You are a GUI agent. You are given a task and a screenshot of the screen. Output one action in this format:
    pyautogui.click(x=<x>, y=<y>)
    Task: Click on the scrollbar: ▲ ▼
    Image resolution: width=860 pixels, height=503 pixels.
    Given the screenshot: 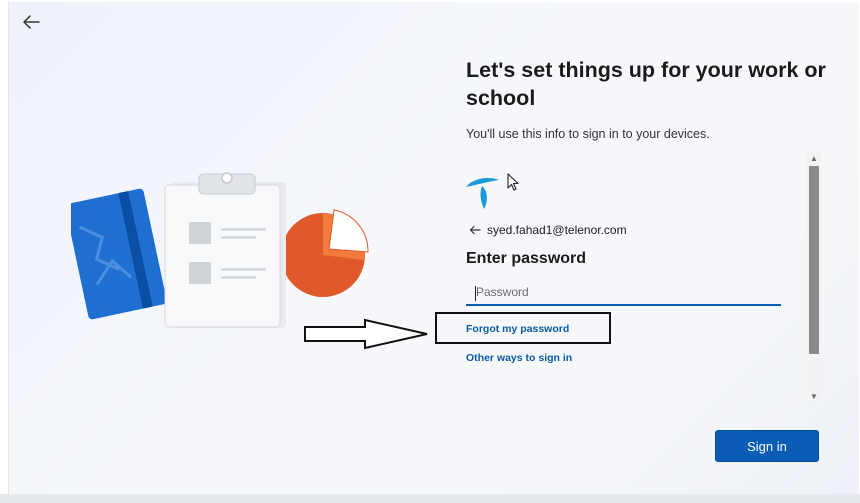 What is the action you would take?
    pyautogui.click(x=814, y=277)
    